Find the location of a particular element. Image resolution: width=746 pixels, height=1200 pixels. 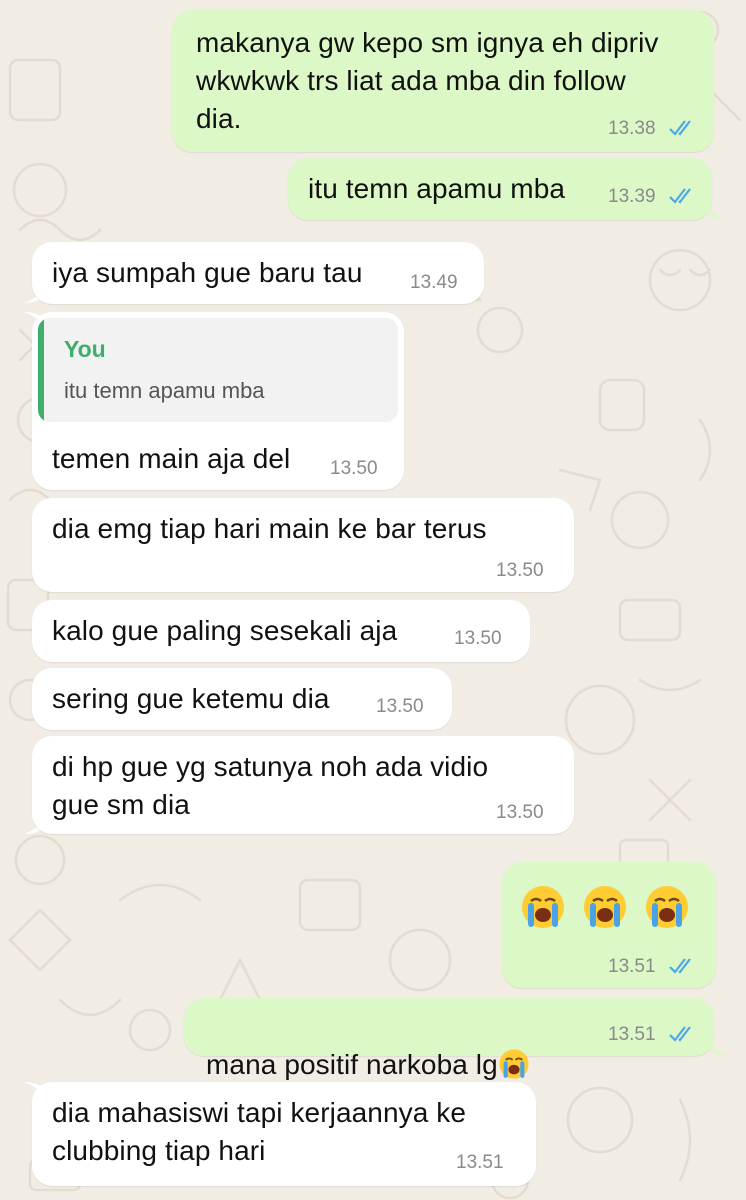

quote-author: You is located at coordinates (85, 349).